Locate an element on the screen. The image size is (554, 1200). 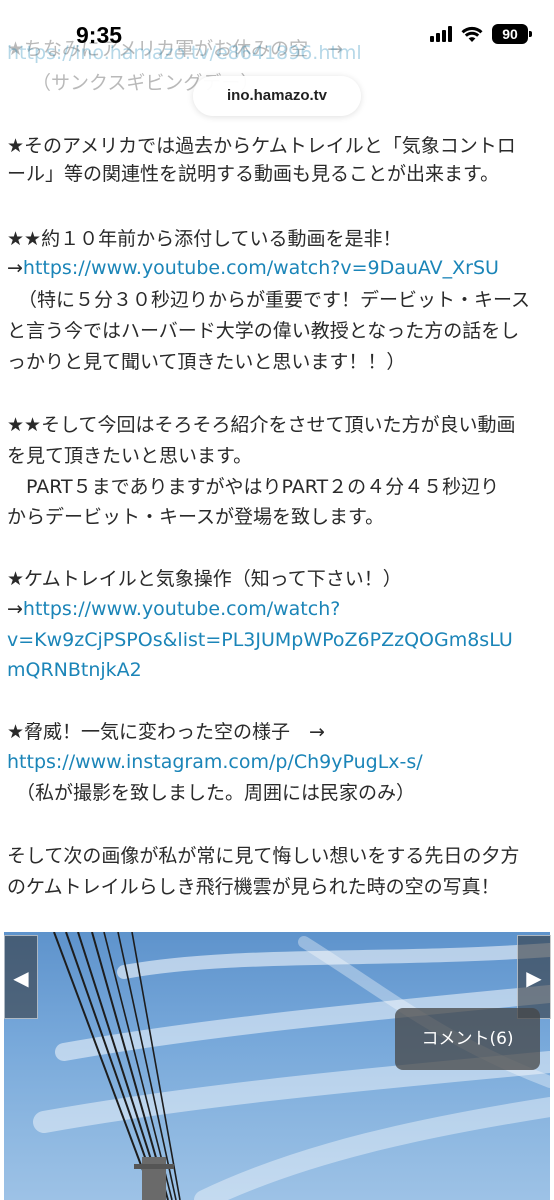
status-icons: 90 is located at coordinates (481, 34).